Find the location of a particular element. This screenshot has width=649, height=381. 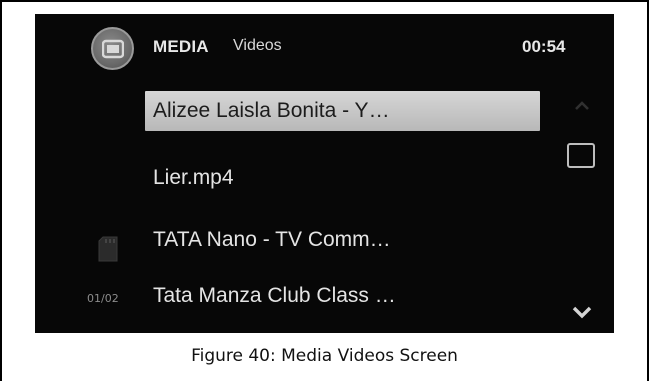

select-checkbox is located at coordinates (581, 155).